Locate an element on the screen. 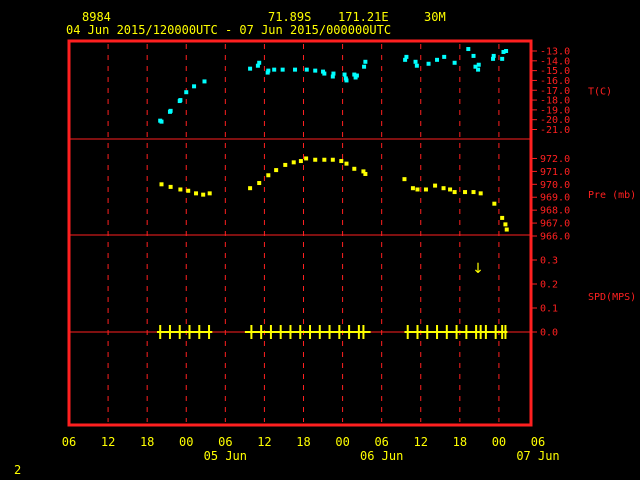 The image size is (640, 480). y-tick-label: 967.0 is located at coordinates (555, 224).